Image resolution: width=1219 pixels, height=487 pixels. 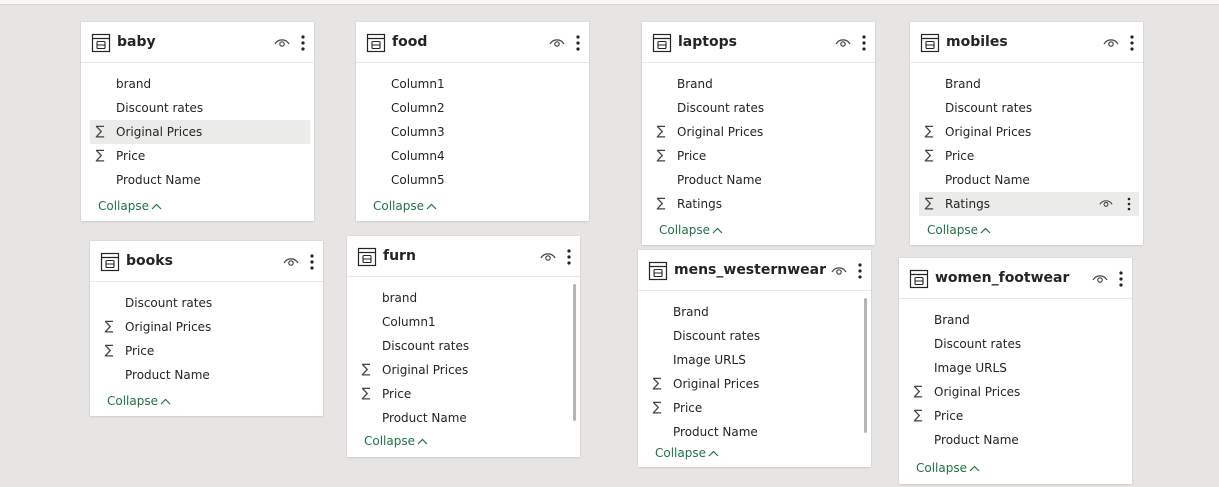 What do you see at coordinates (750, 270) in the screenshot?
I see `table-title: mens_westernwear` at bounding box center [750, 270].